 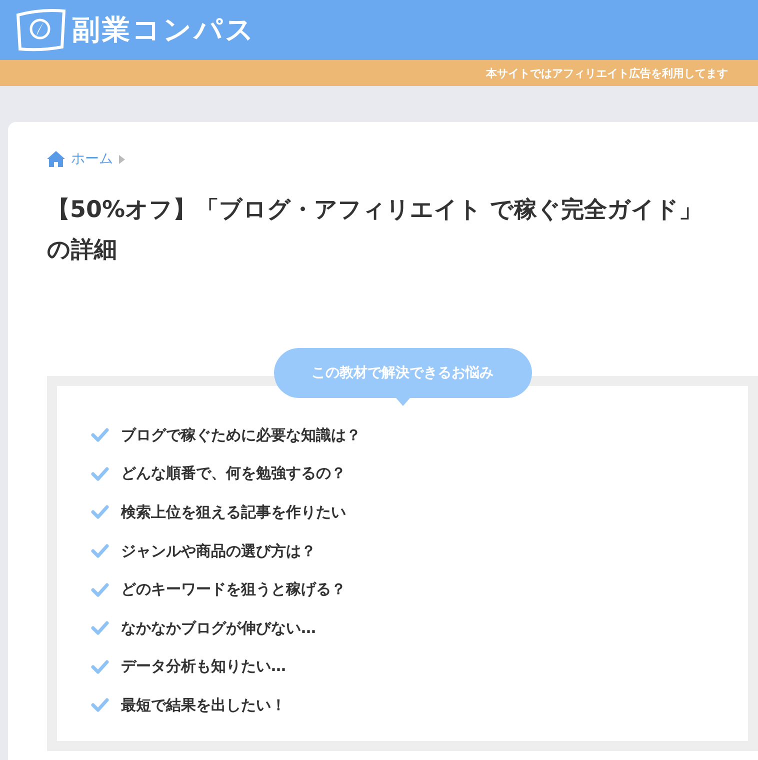 What do you see at coordinates (607, 73) in the screenshot?
I see `ad-notice: 本サイトではアフィリエイト広告を利用してます` at bounding box center [607, 73].